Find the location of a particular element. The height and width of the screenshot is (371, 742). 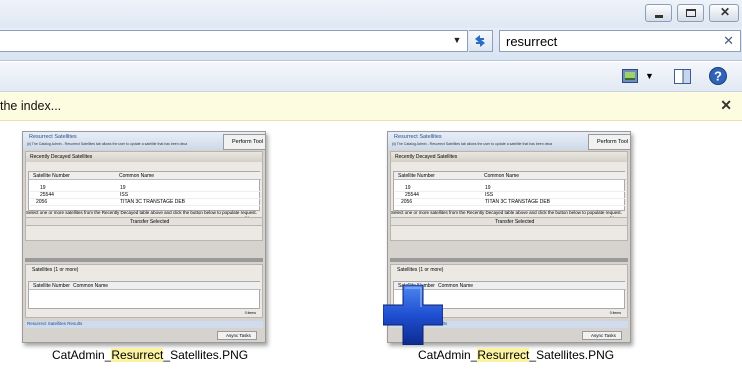

refresh-button is located at coordinates (481, 41).